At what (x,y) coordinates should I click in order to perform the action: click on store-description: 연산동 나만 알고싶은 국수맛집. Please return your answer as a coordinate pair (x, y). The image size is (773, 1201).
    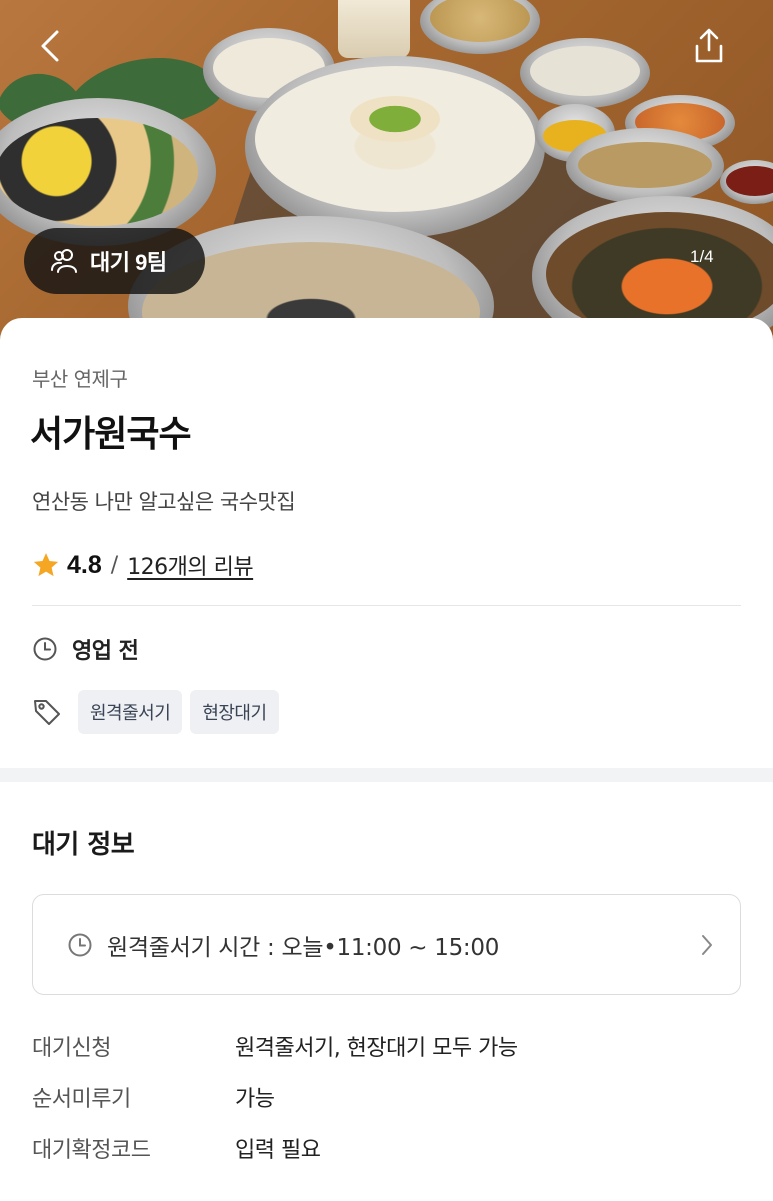
    Looking at the image, I should click on (164, 502).